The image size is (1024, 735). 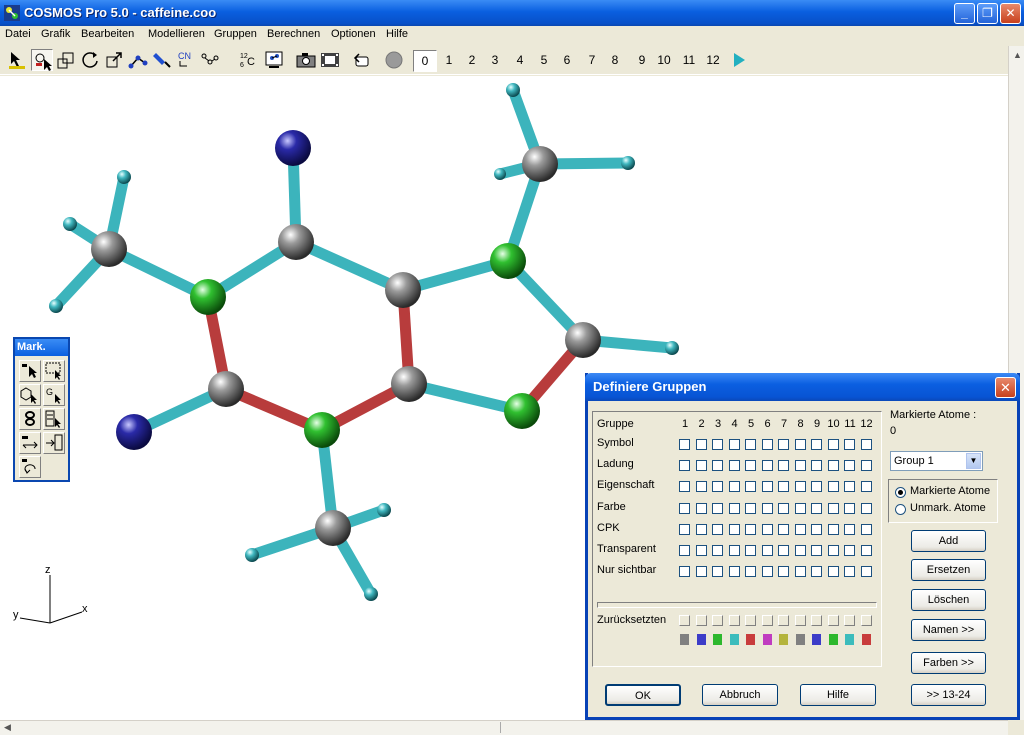 I want to click on mark-atom-icon, so click(x=30, y=371).